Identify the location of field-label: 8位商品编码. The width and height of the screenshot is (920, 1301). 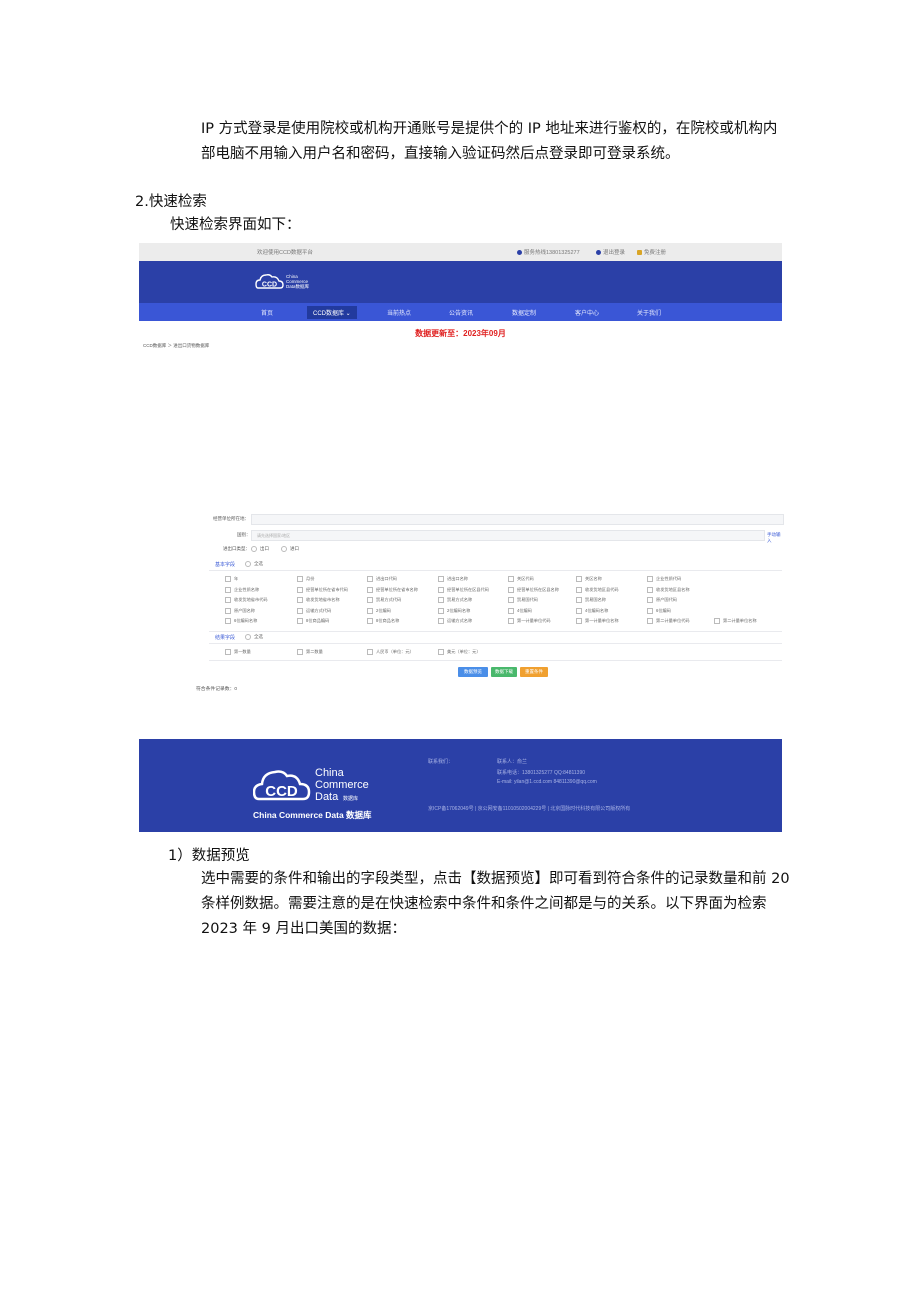
(318, 621).